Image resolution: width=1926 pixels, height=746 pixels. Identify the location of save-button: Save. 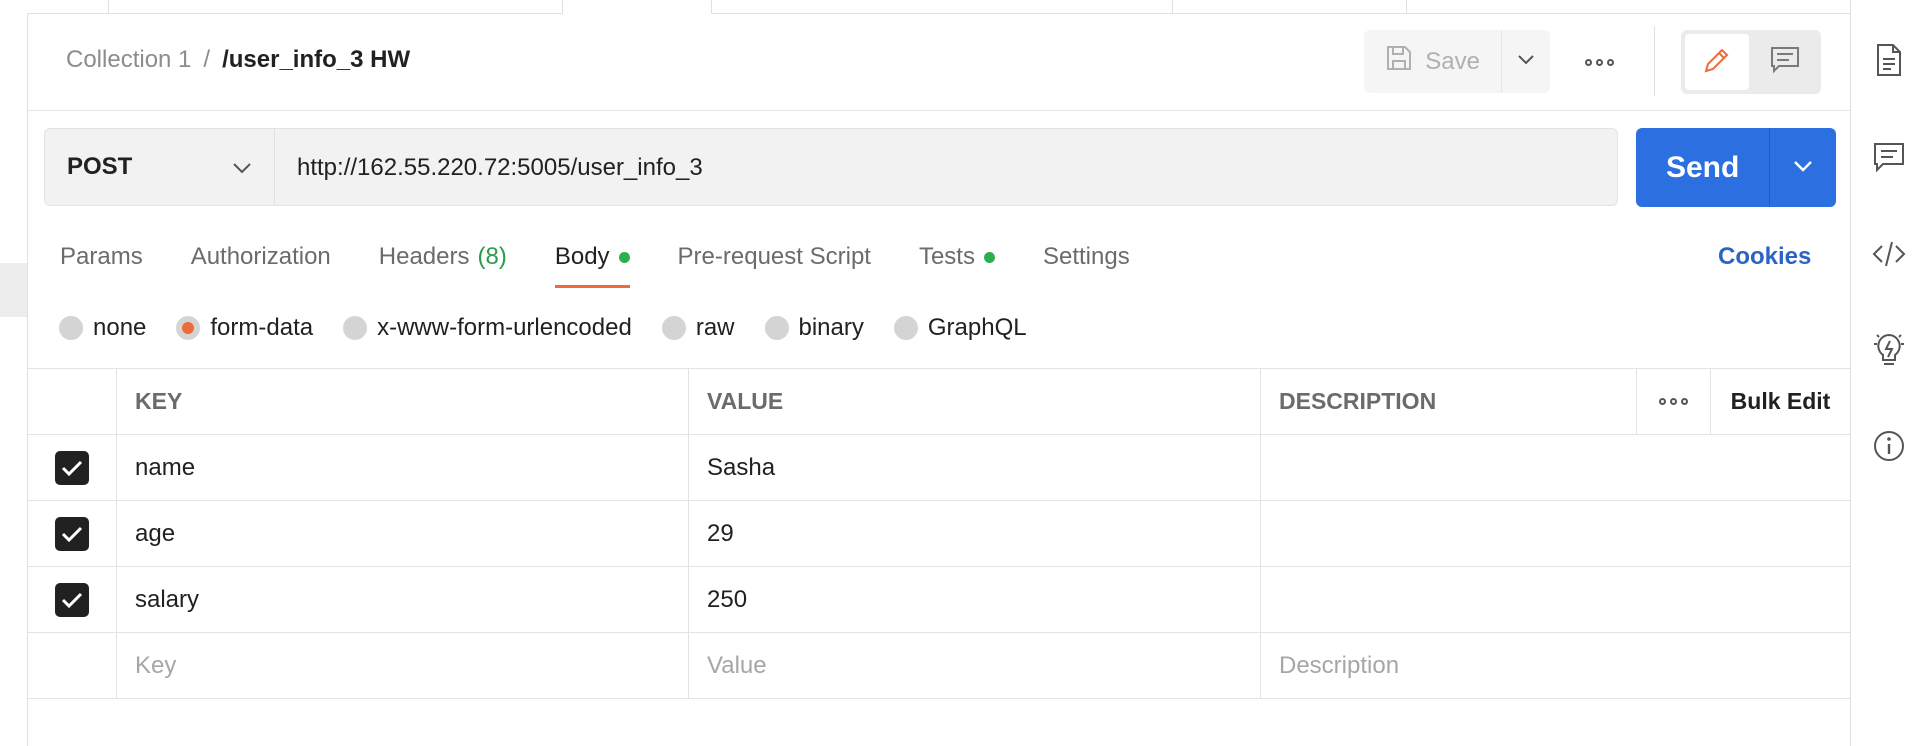
(1433, 61).